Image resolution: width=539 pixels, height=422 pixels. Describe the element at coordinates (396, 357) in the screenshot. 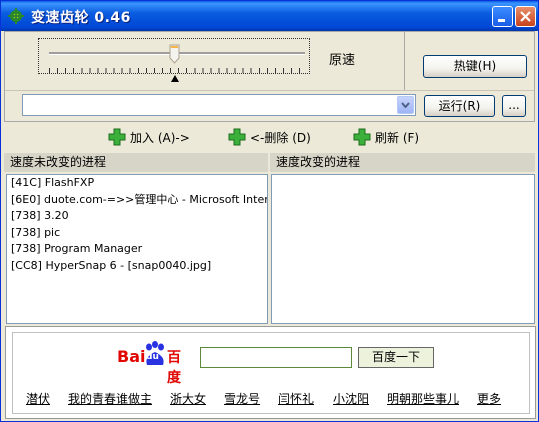

I see `baidu-search-button: 百度一下` at that location.